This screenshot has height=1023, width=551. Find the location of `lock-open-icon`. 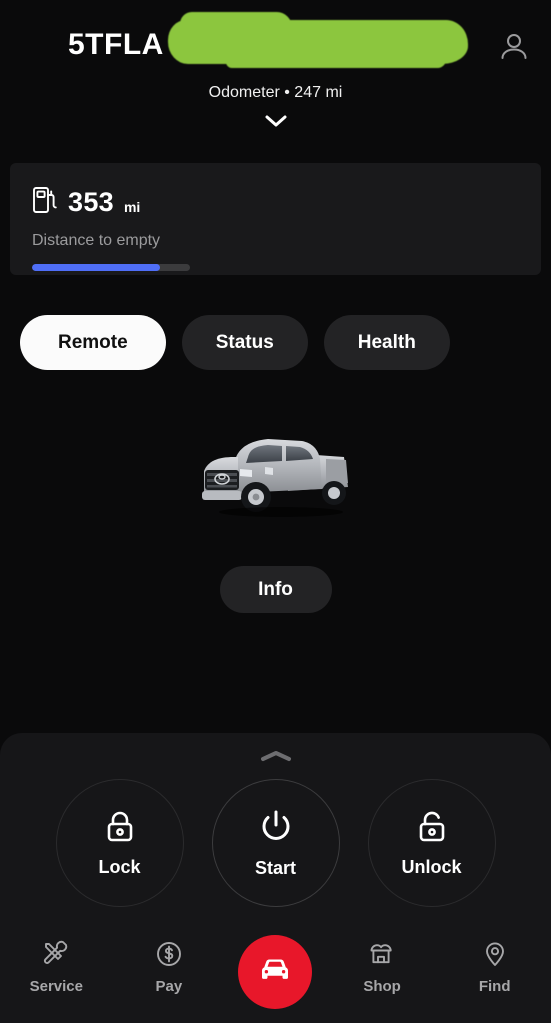

lock-open-icon is located at coordinates (432, 828).